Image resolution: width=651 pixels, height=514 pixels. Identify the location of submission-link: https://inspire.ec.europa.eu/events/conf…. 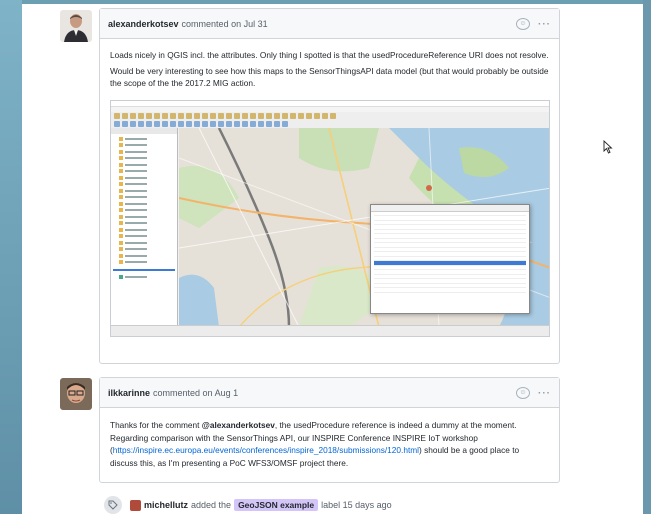
(266, 450).